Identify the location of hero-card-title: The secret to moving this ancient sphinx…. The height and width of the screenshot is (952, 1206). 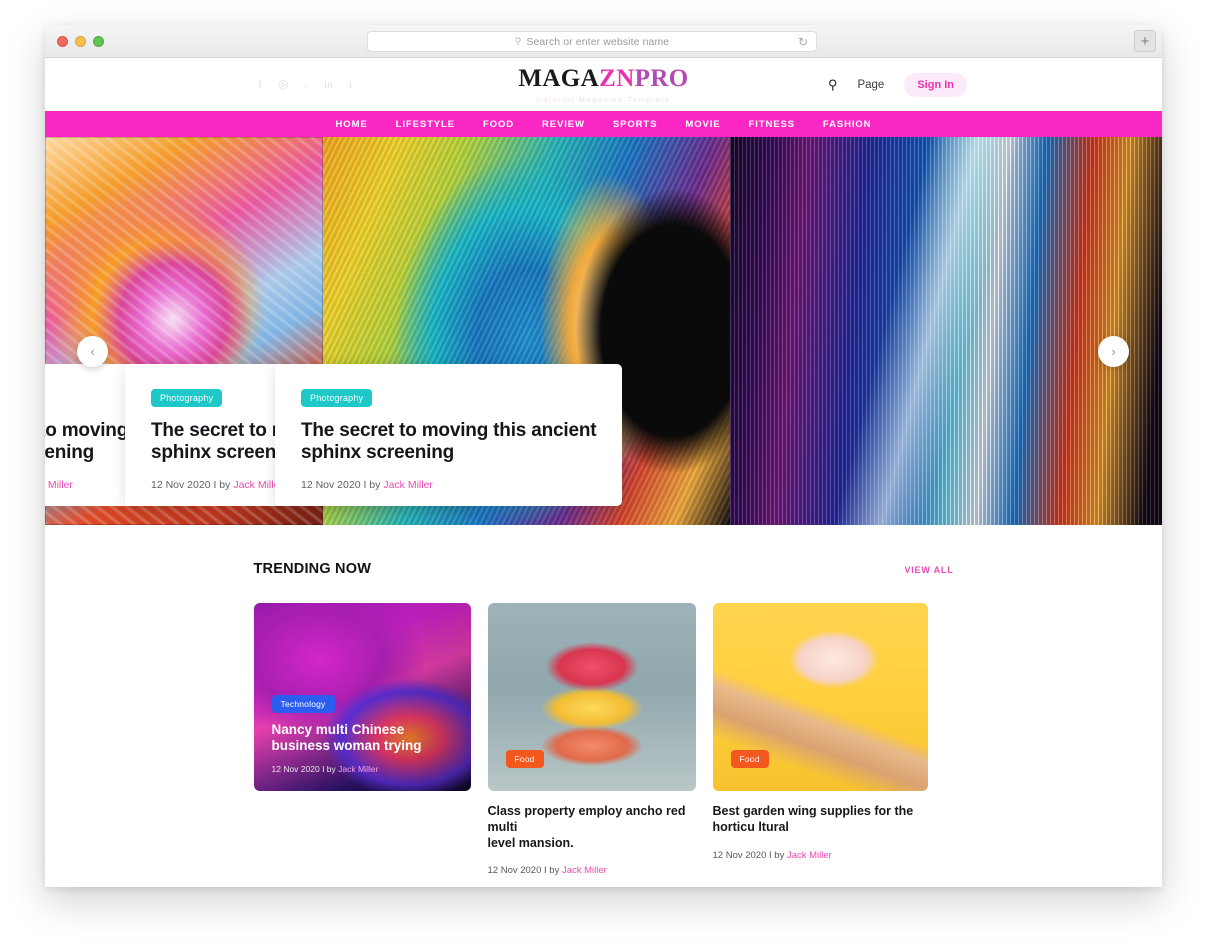
(449, 442).